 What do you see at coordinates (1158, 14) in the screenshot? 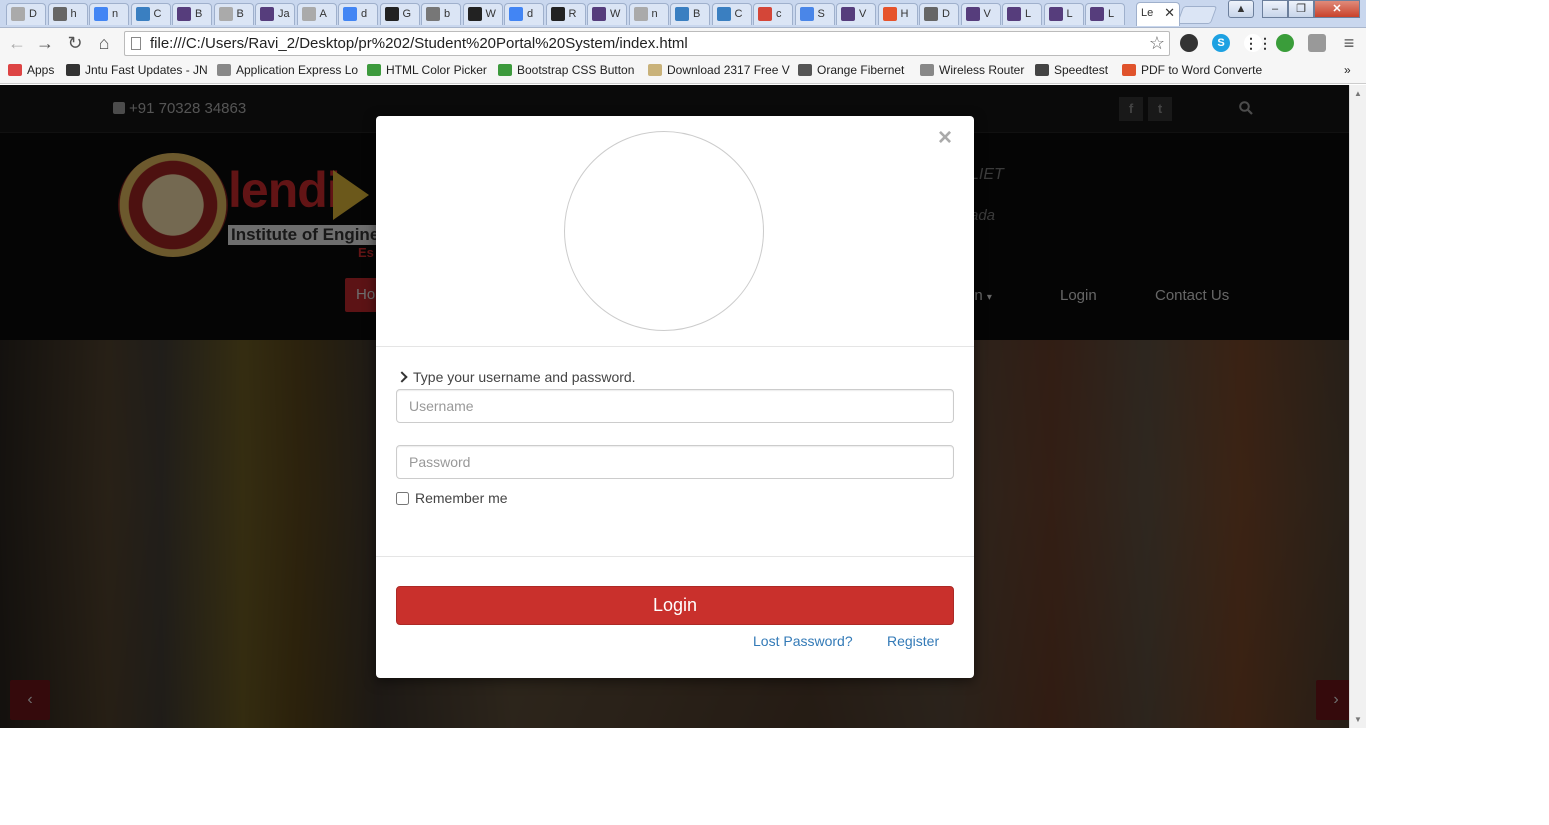
I see `active-browser-tab: Le ✕` at bounding box center [1158, 14].